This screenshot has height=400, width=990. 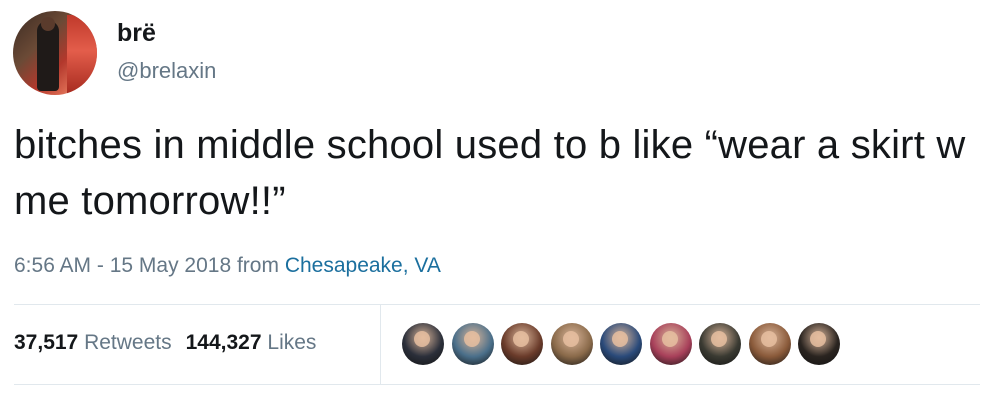 I want to click on tweet-stats: 37,517 Retweets 144,327 Likes, so click(x=165, y=343).